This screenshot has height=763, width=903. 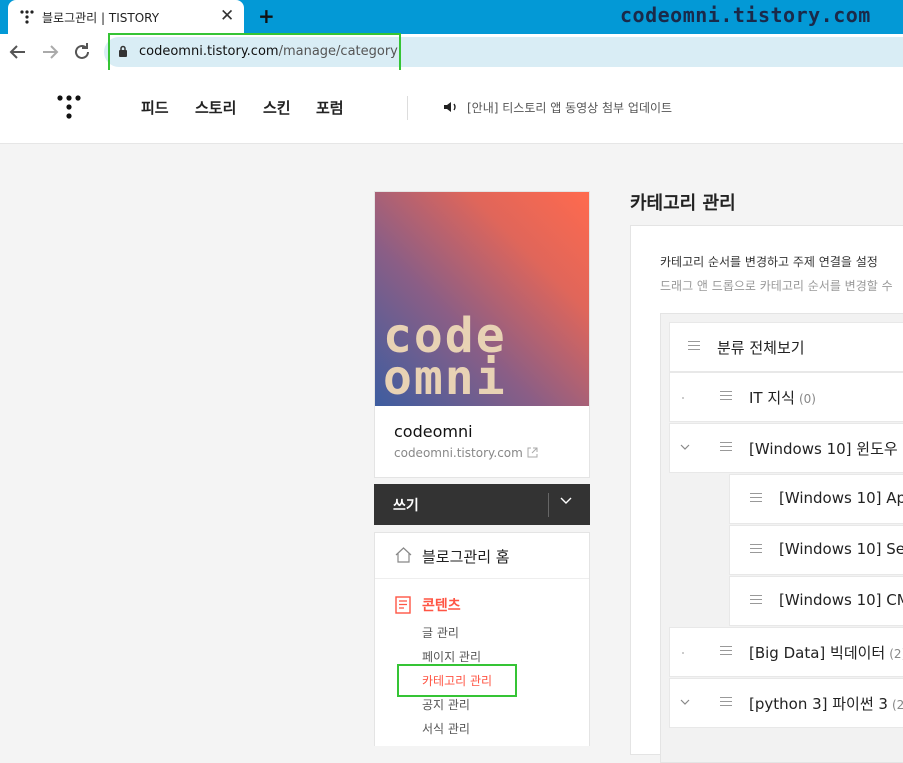 What do you see at coordinates (433, 431) in the screenshot?
I see `blog-name: codeomni` at bounding box center [433, 431].